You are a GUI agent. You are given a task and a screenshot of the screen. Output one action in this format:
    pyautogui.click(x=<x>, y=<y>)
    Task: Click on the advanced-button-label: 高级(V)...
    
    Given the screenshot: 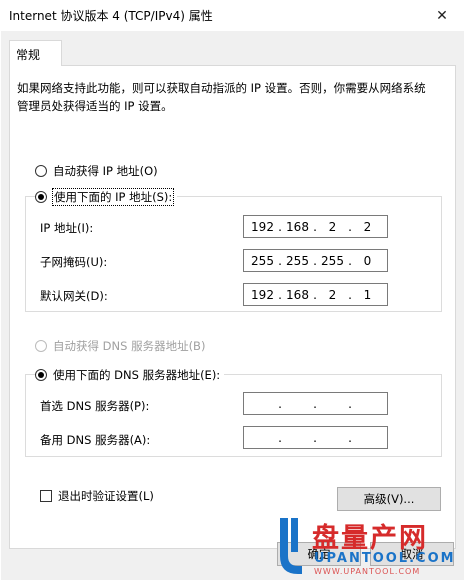 What is the action you would take?
    pyautogui.click(x=389, y=499)
    